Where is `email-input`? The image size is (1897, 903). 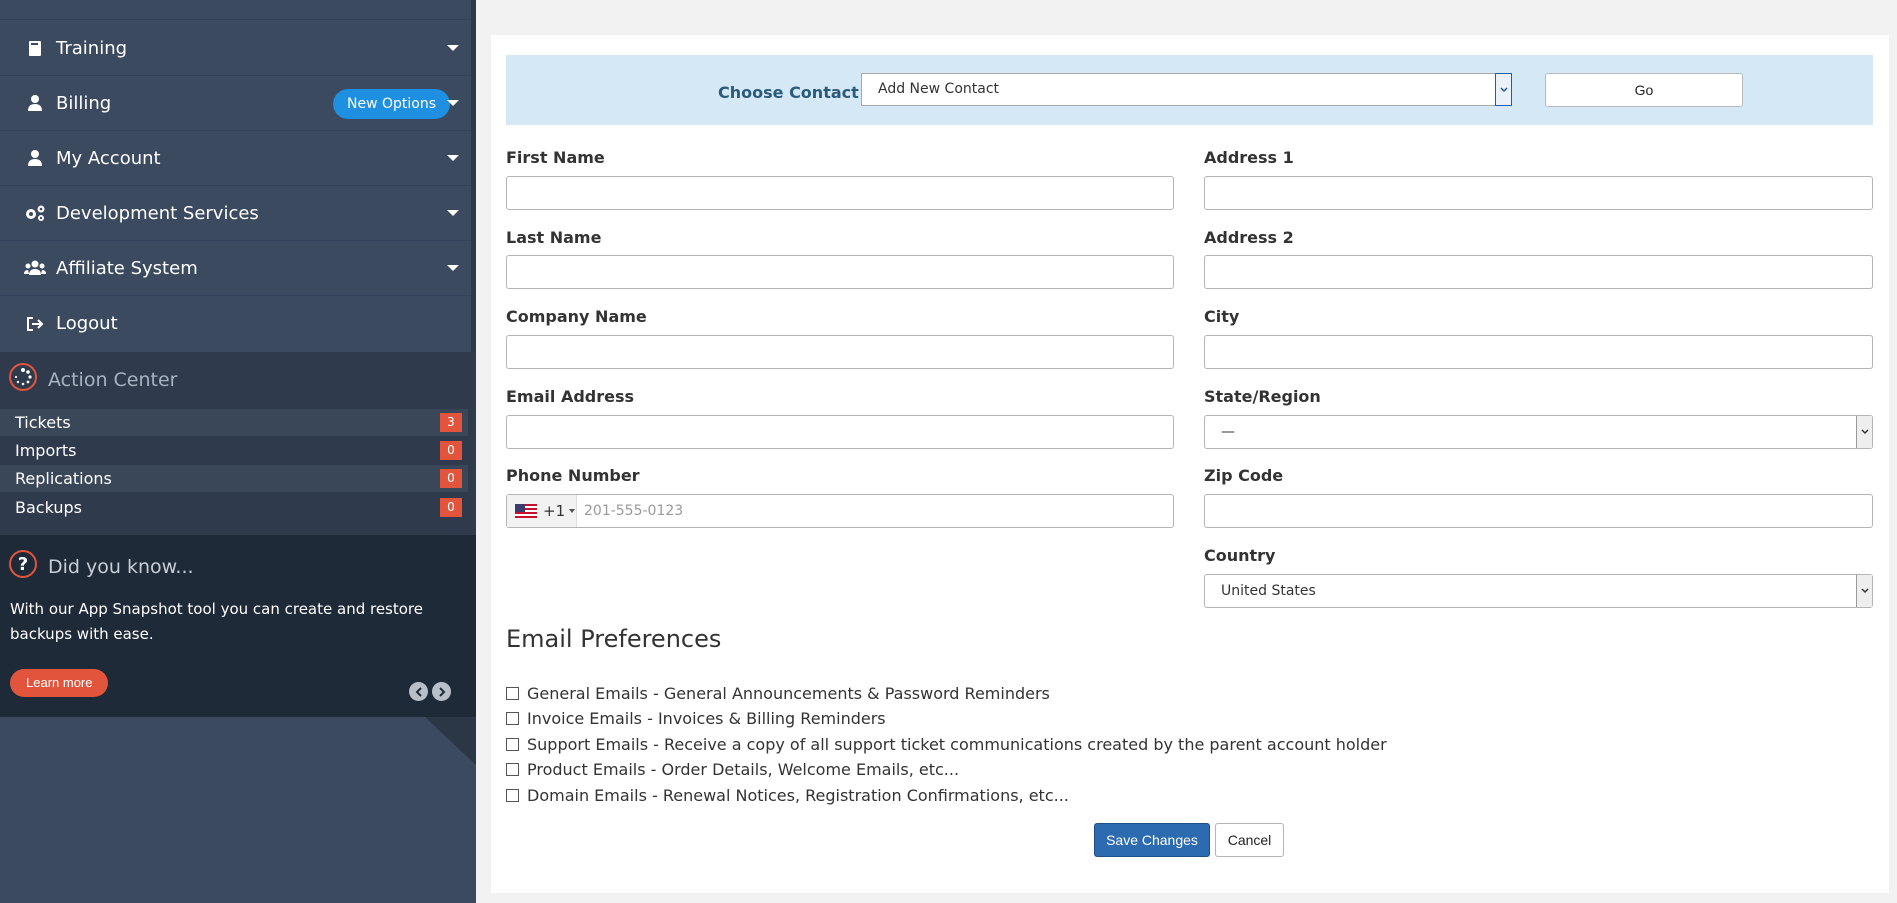 email-input is located at coordinates (840, 432).